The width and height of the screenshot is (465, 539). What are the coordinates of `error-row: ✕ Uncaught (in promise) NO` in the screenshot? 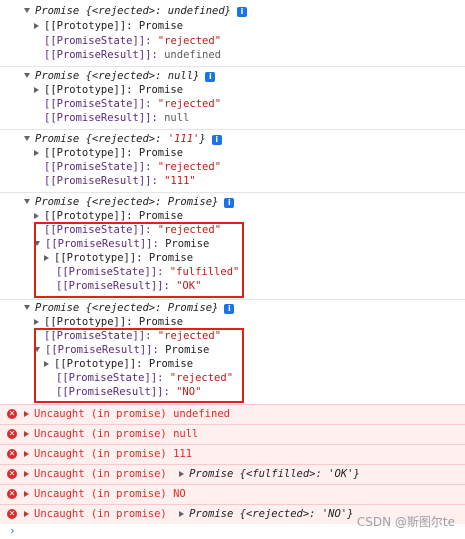 It's located at (232, 494).